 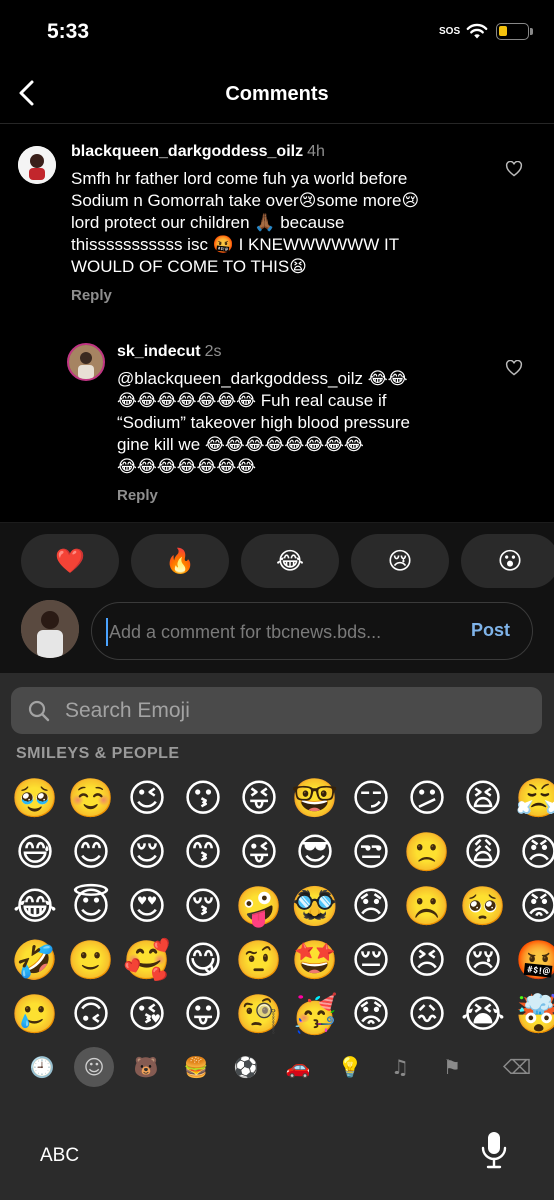 What do you see at coordinates (483, 798) in the screenshot?
I see `emoji-key: 😫` at bounding box center [483, 798].